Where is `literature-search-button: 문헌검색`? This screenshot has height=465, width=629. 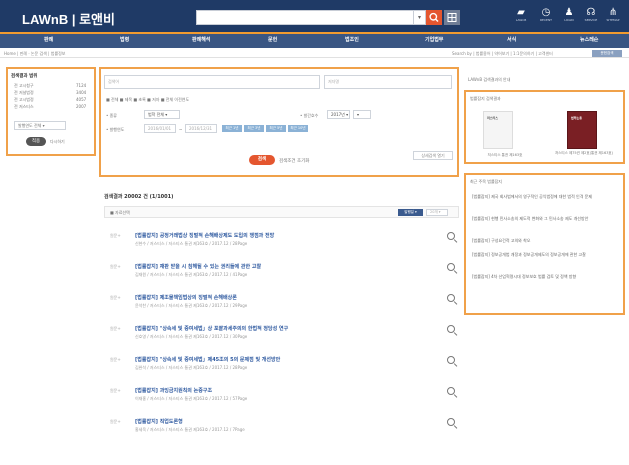 literature-search-button: 문헌검색 is located at coordinates (607, 53).